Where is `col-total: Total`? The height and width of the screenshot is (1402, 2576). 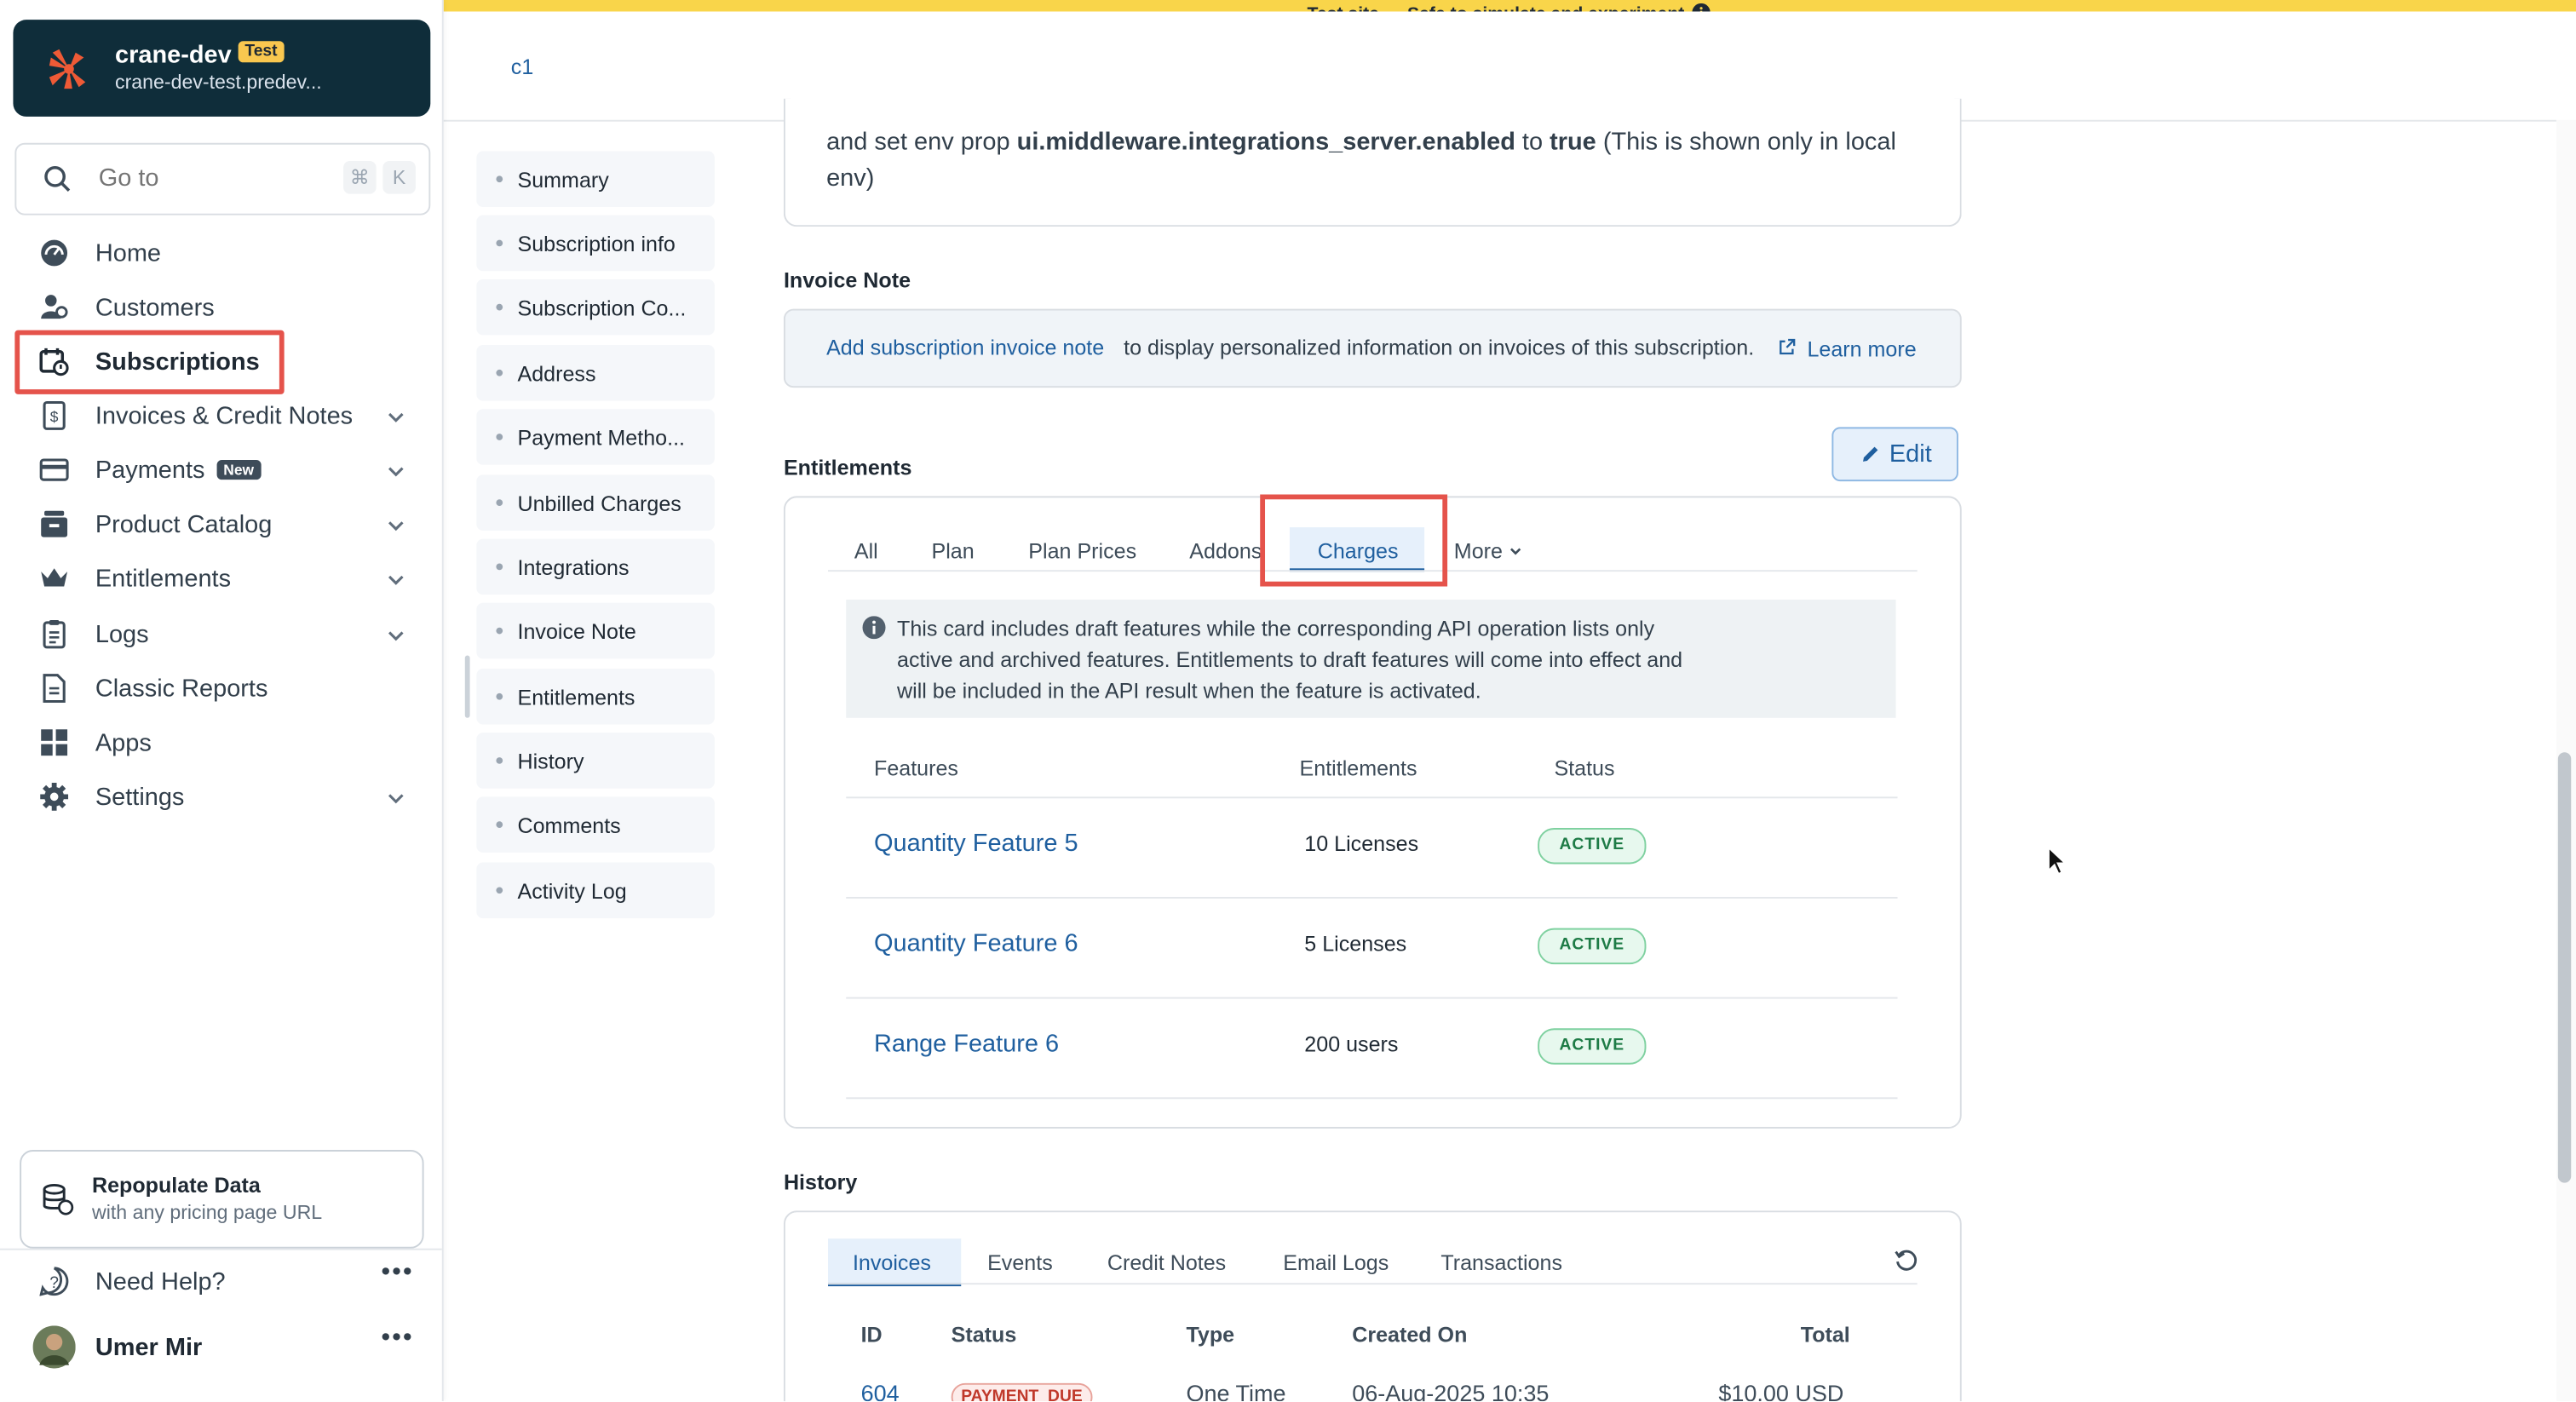
col-total: Total is located at coordinates (1825, 1334).